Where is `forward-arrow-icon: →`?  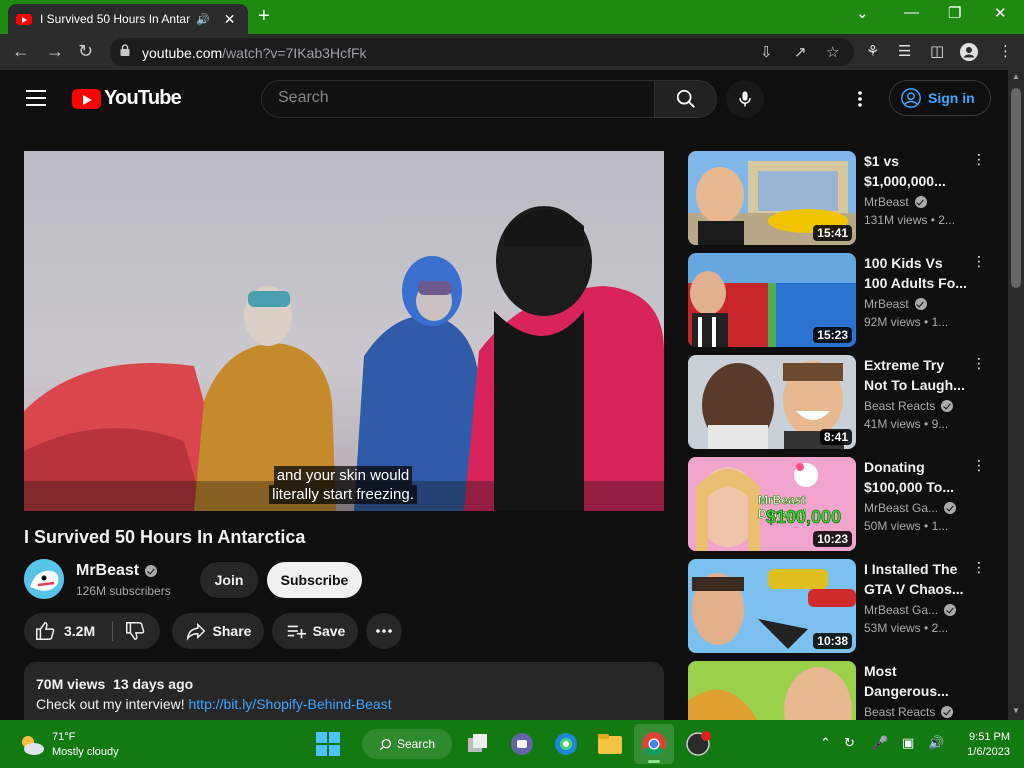
forward-arrow-icon: → is located at coordinates (55, 51).